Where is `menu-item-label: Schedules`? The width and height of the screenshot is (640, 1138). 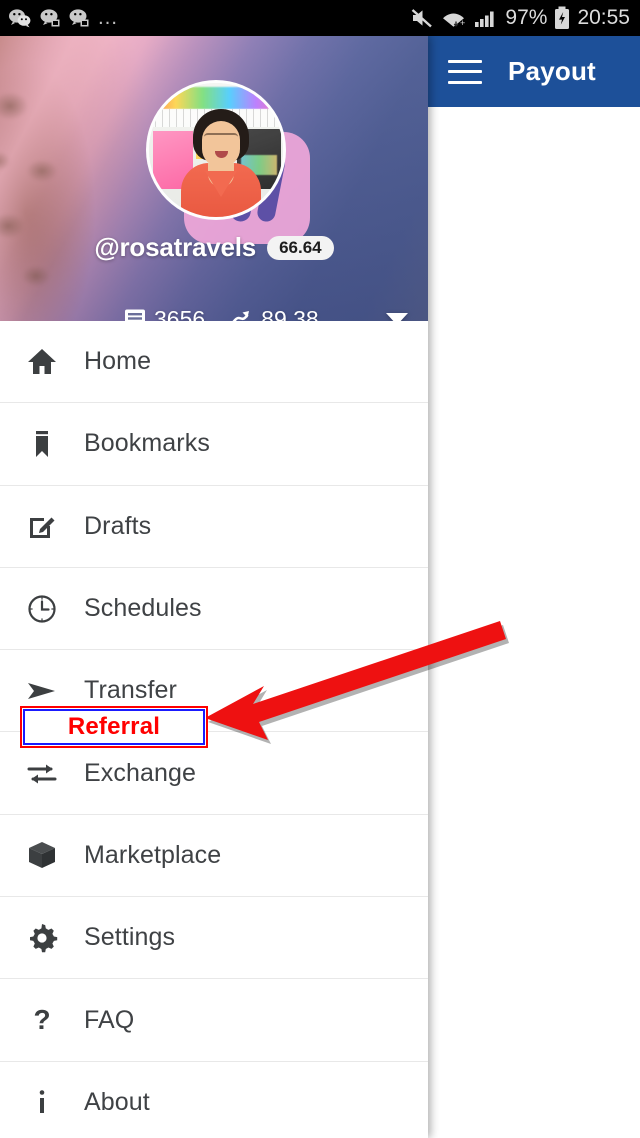
menu-item-label: Schedules is located at coordinates (143, 608).